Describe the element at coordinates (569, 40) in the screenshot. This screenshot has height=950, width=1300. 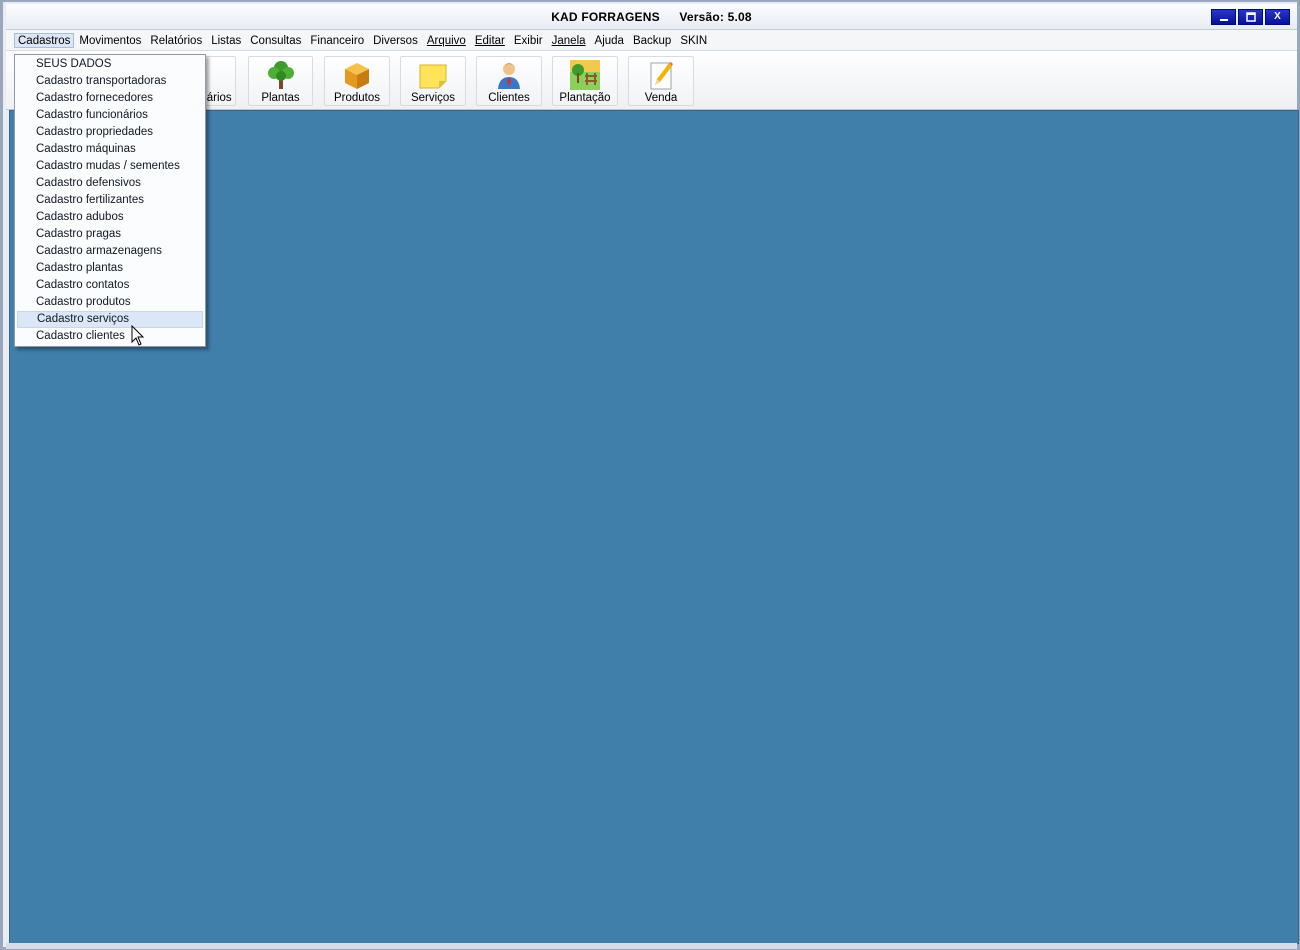
I see `menu-janela: Janela` at that location.